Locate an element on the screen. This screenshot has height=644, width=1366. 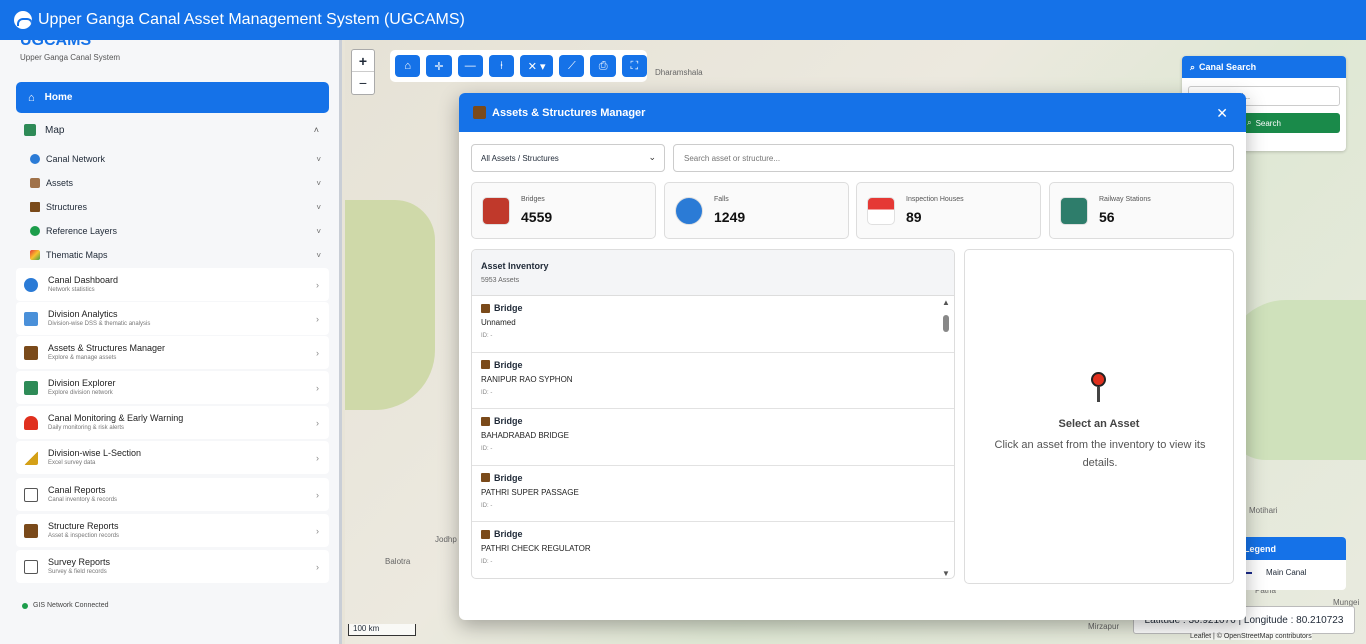
zoom-out-button: − is located at coordinates (363, 83).